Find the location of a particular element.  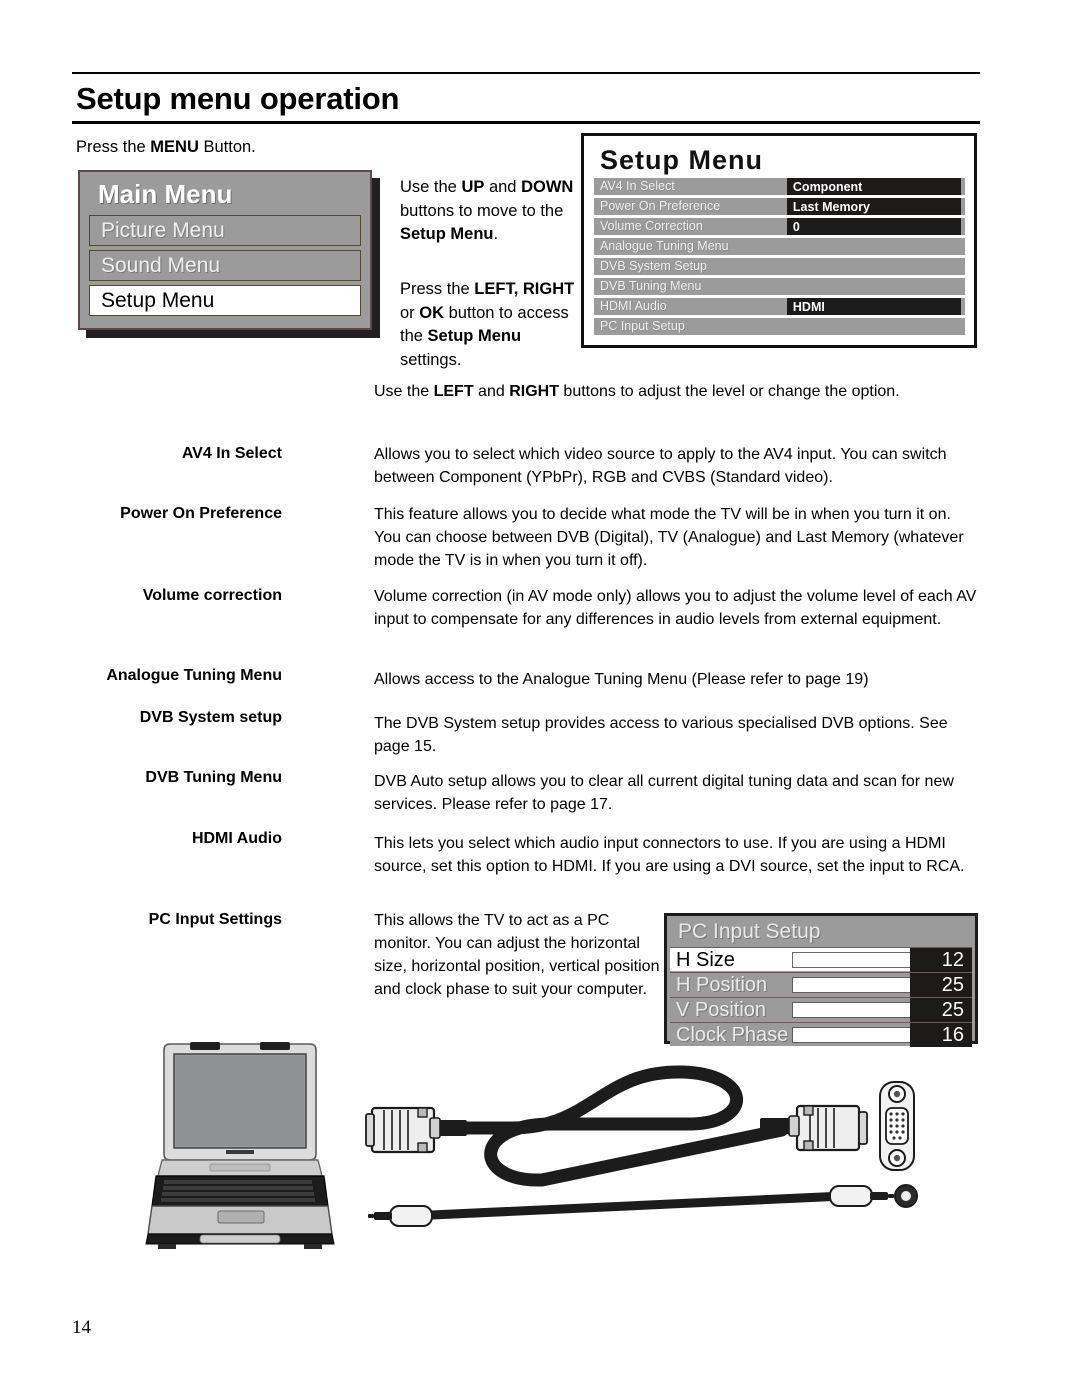

setup-menu-row-label: Analogue Tuning Menu is located at coordinates (664, 246).